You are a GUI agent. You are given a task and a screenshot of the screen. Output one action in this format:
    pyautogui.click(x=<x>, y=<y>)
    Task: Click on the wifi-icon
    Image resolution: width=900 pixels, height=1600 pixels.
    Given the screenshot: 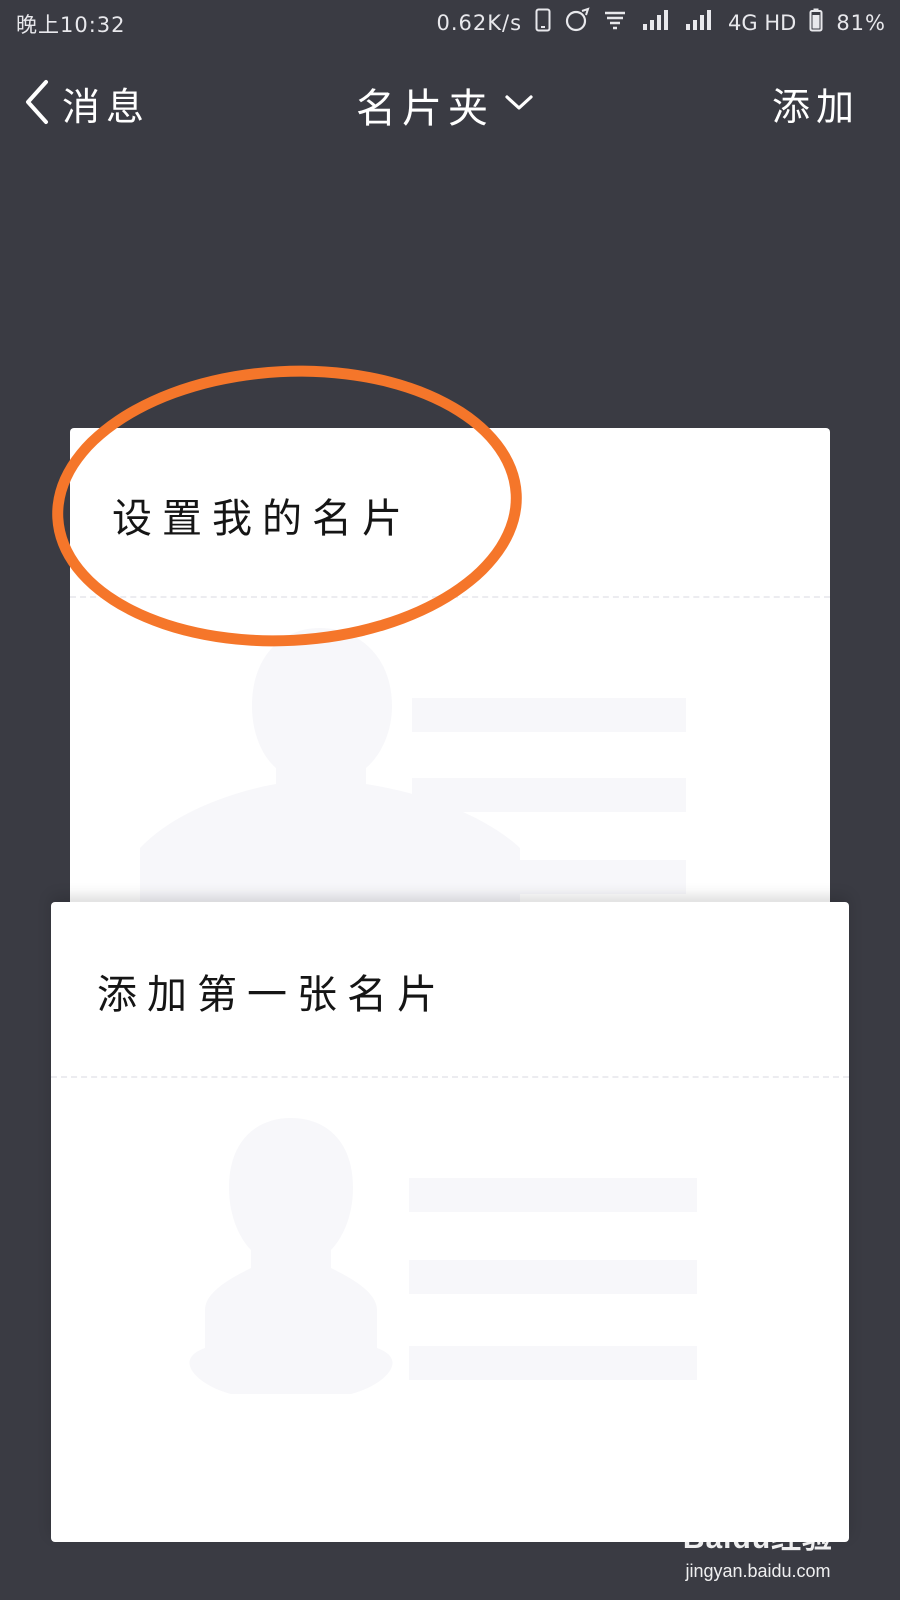 What is the action you would take?
    pyautogui.click(x=616, y=22)
    